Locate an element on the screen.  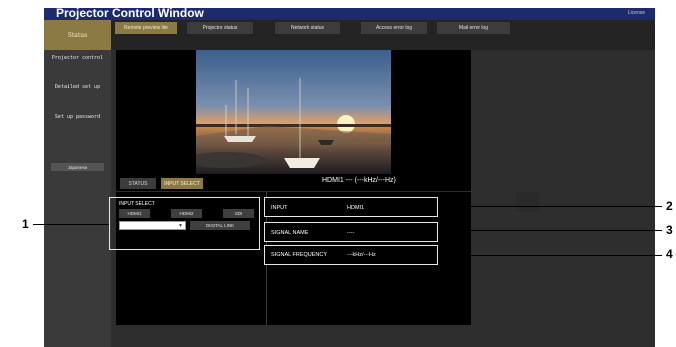
japanese-button: Japanese is located at coordinates (77, 167).